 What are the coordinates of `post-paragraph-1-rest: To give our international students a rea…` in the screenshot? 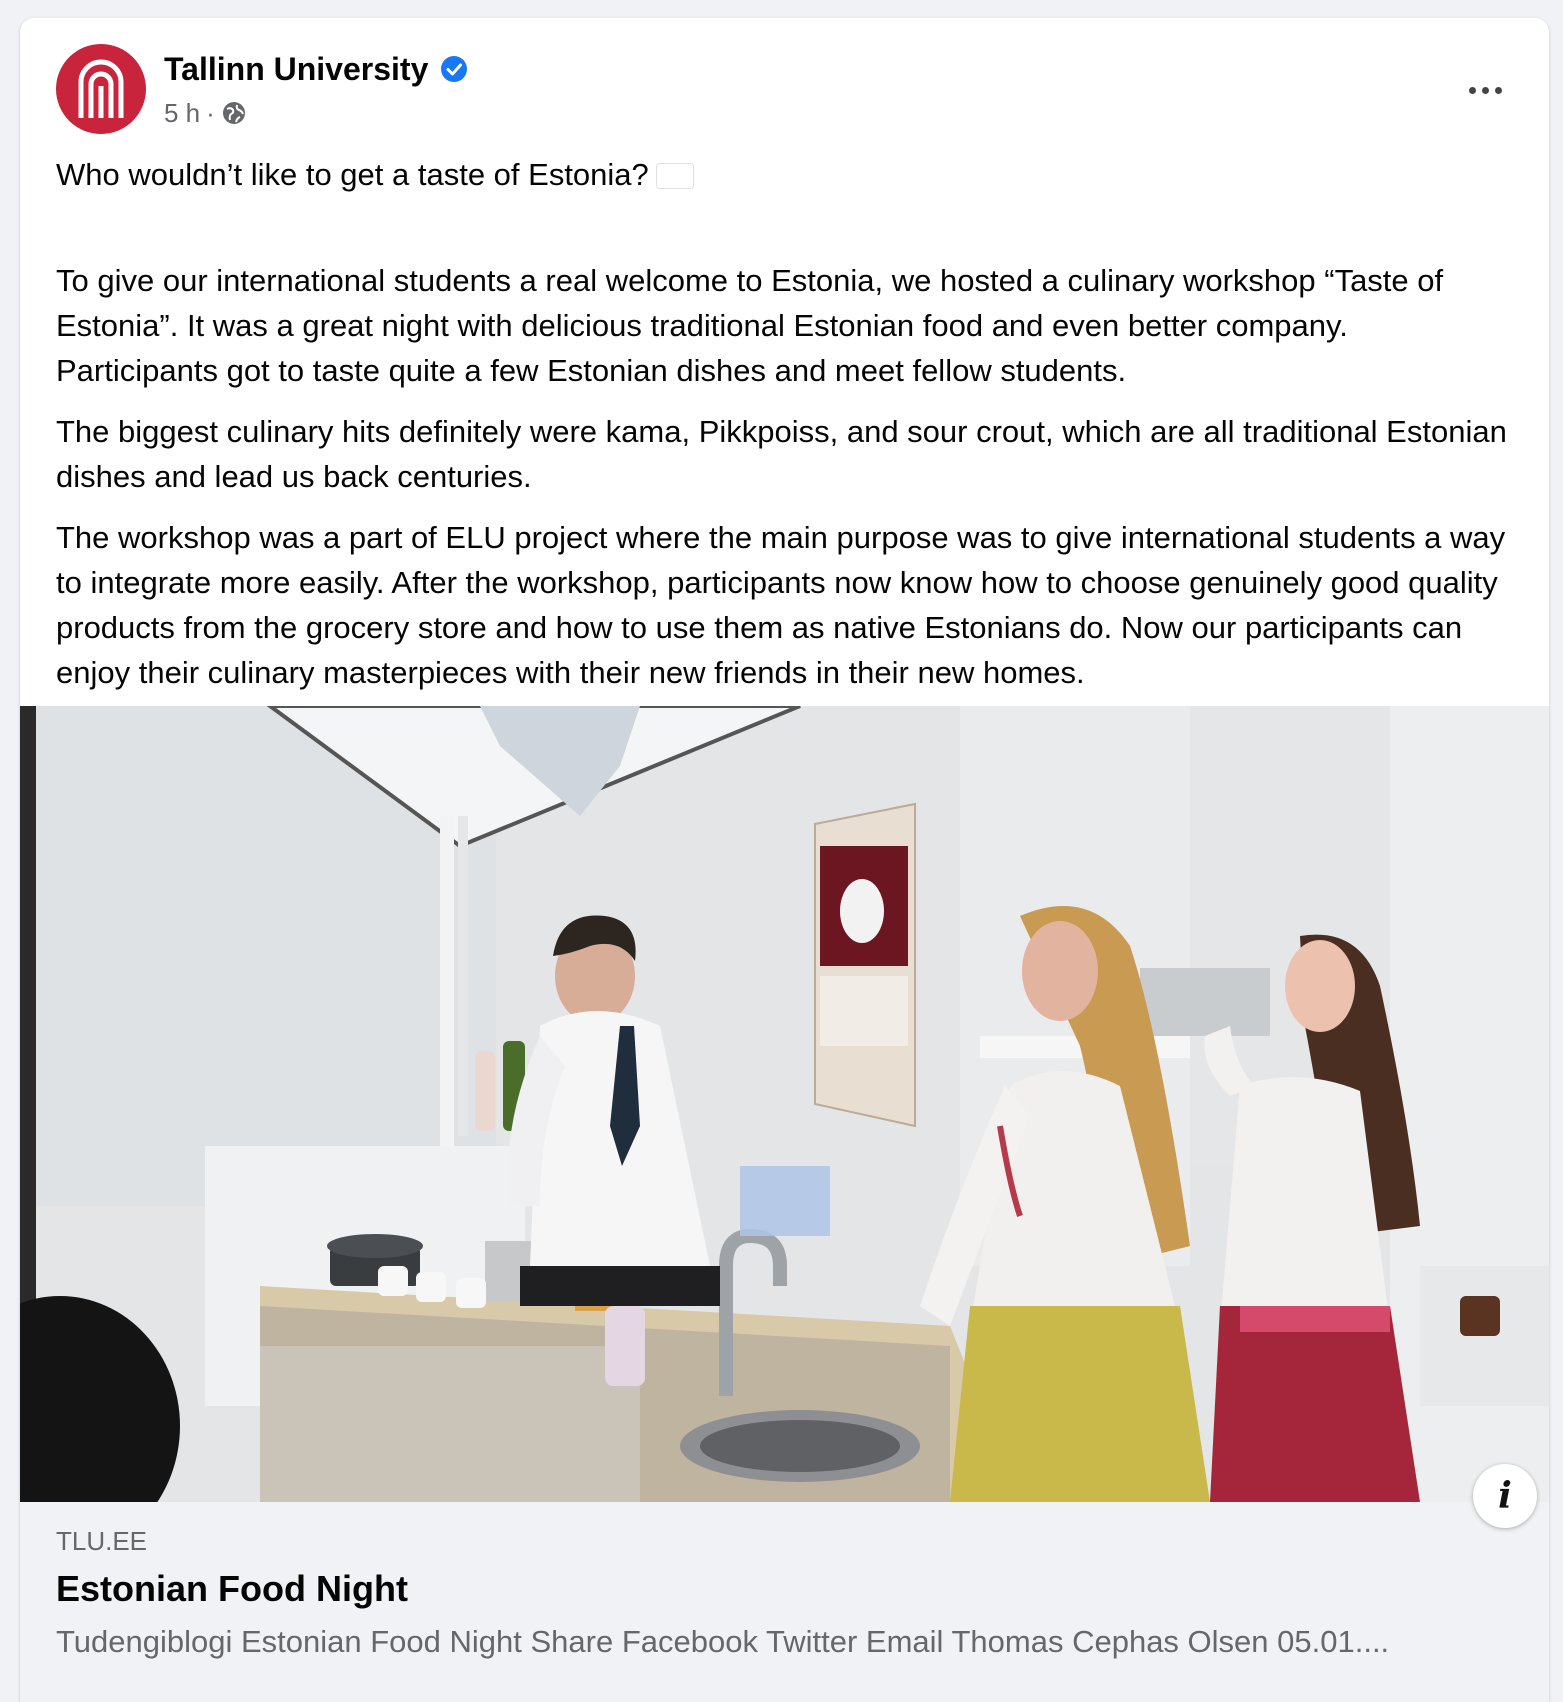 It's located at (750, 325).